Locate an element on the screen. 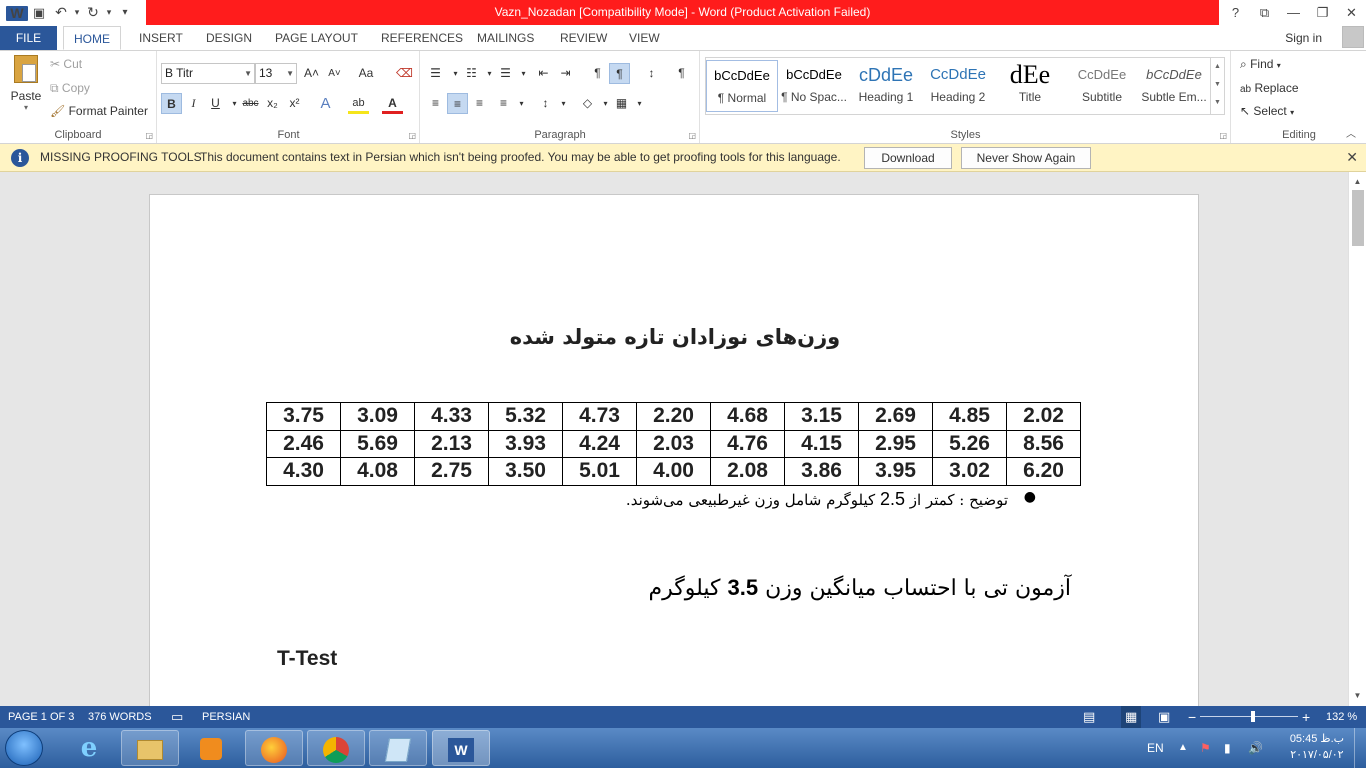  align-left-icon: ≡ is located at coordinates (435, 103).